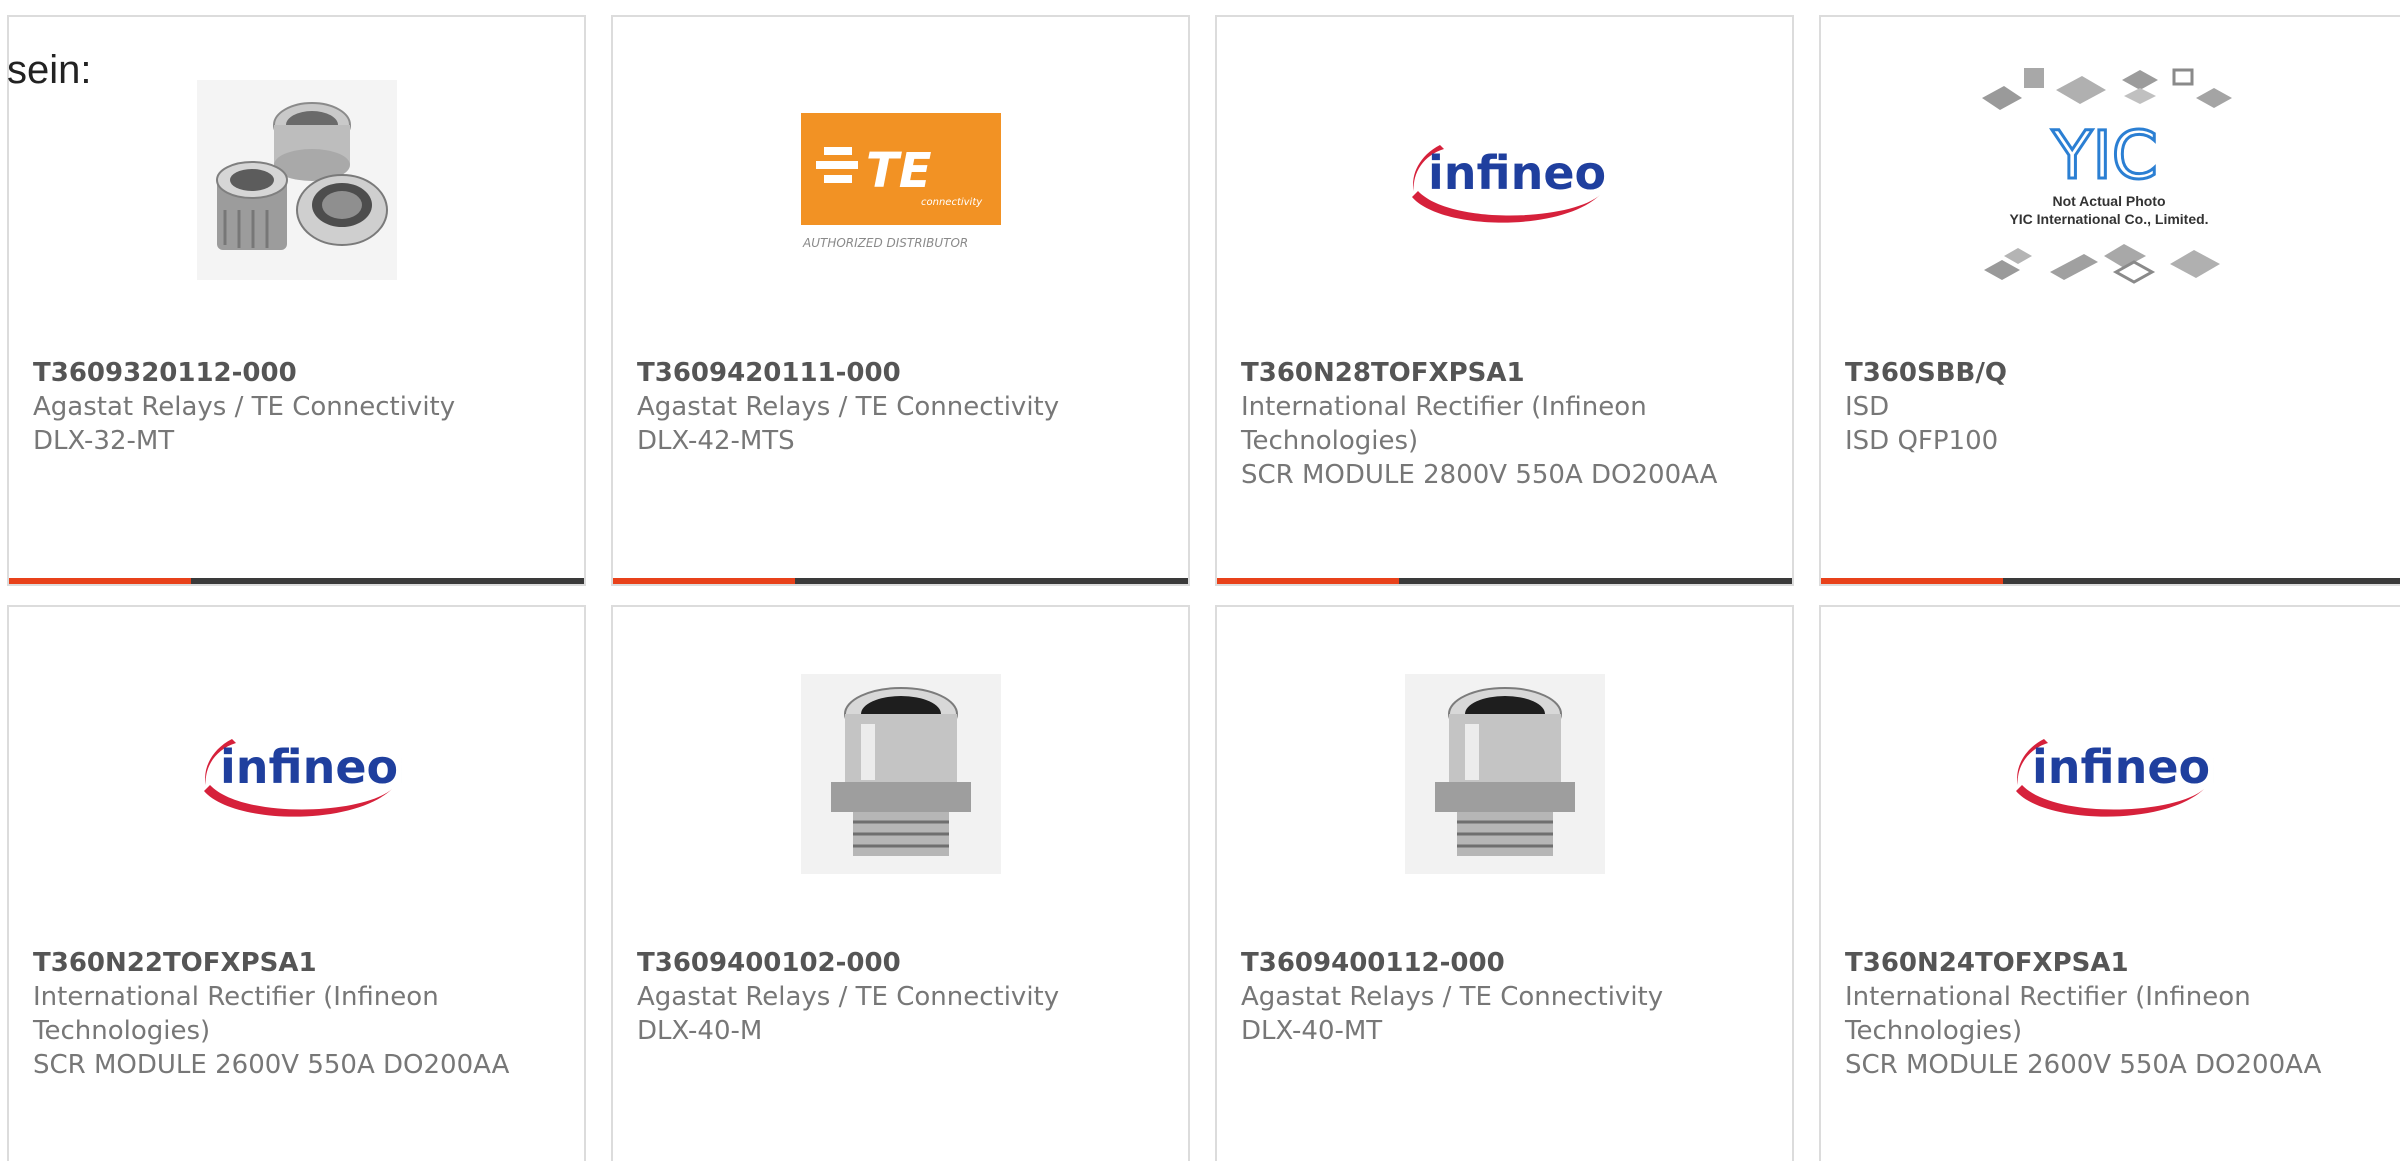 This screenshot has width=2400, height=1161. Describe the element at coordinates (2108, 219) in the screenshot. I see `yic-note-2: YIC International Co., Limited.` at that location.